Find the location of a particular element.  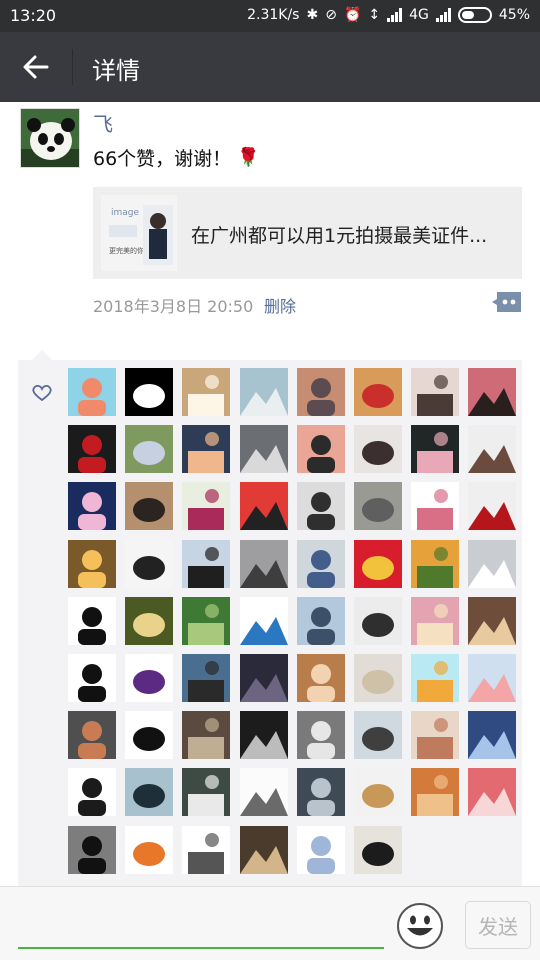

comment-more-button is located at coordinates (507, 302).